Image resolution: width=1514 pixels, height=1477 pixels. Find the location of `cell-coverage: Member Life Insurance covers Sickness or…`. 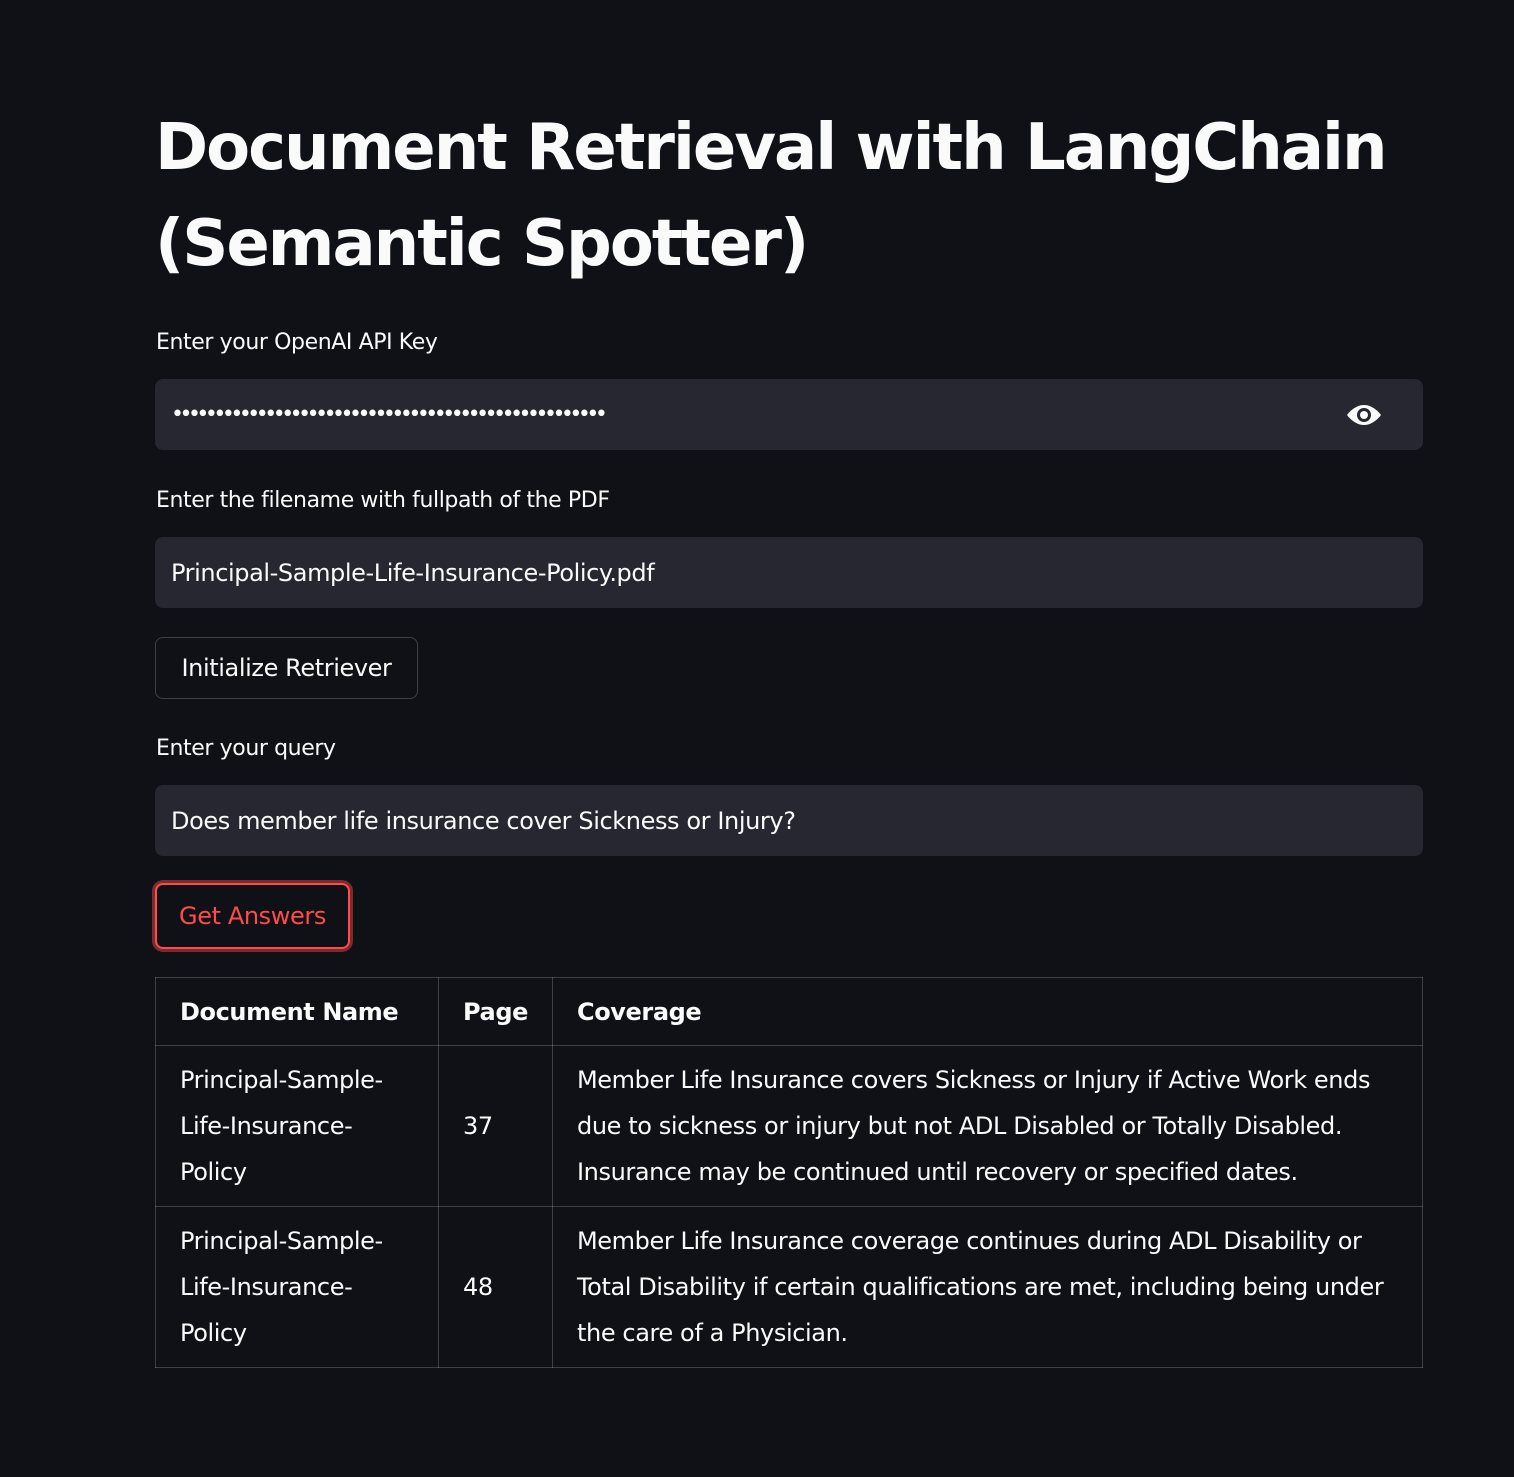

cell-coverage: Member Life Insurance covers Sickness or… is located at coordinates (987, 1126).